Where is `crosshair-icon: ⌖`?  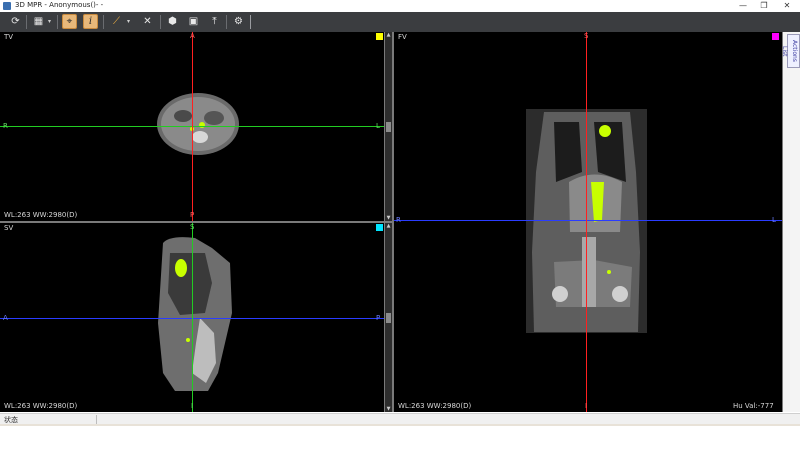
crosshair-icon: ⌖ is located at coordinates (69, 21).